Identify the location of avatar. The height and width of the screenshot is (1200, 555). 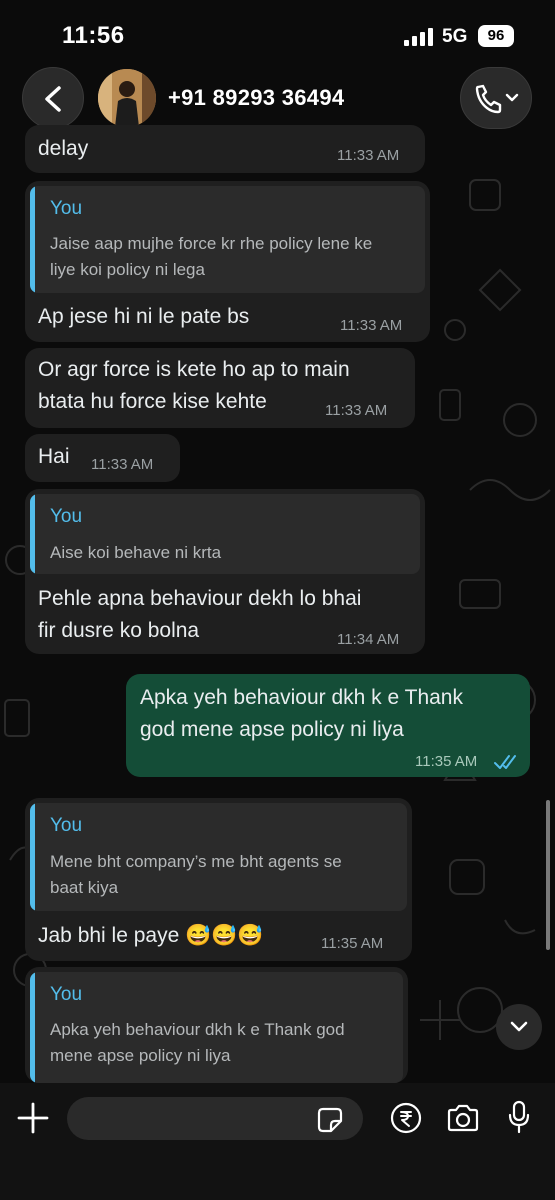
(127, 98).